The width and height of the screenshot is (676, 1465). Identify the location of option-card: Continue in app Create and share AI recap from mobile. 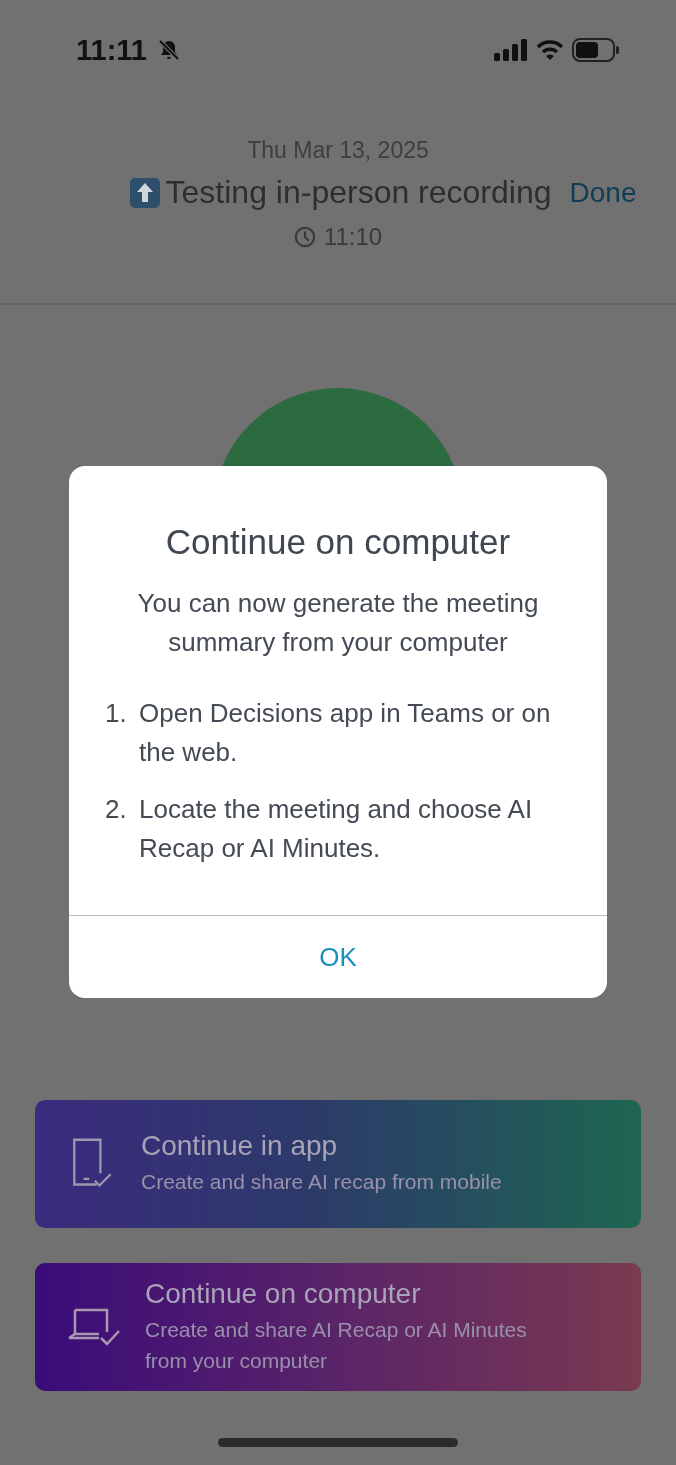
(338, 1164).